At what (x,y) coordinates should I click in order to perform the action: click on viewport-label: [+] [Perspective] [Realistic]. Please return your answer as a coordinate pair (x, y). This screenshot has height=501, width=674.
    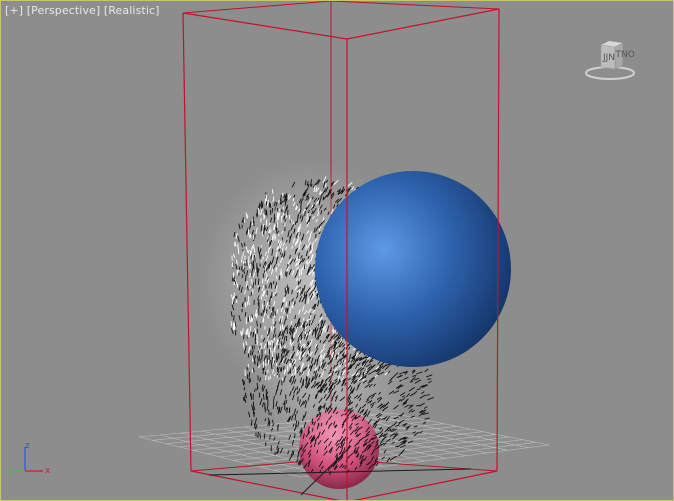
    Looking at the image, I should click on (82, 10).